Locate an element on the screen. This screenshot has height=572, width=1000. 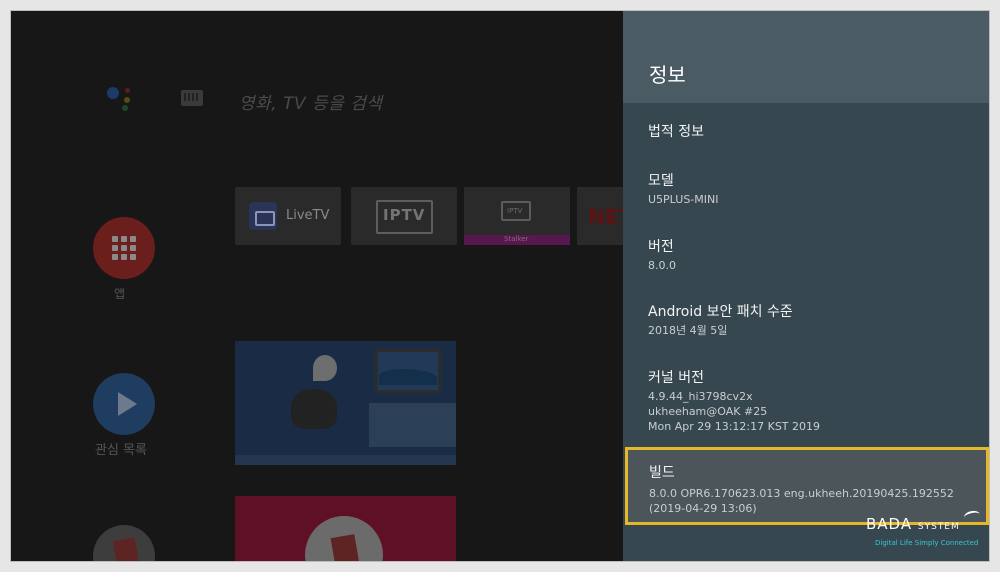
kernel-line: 4.9.44_hi3798cv2x is located at coordinates (700, 396).